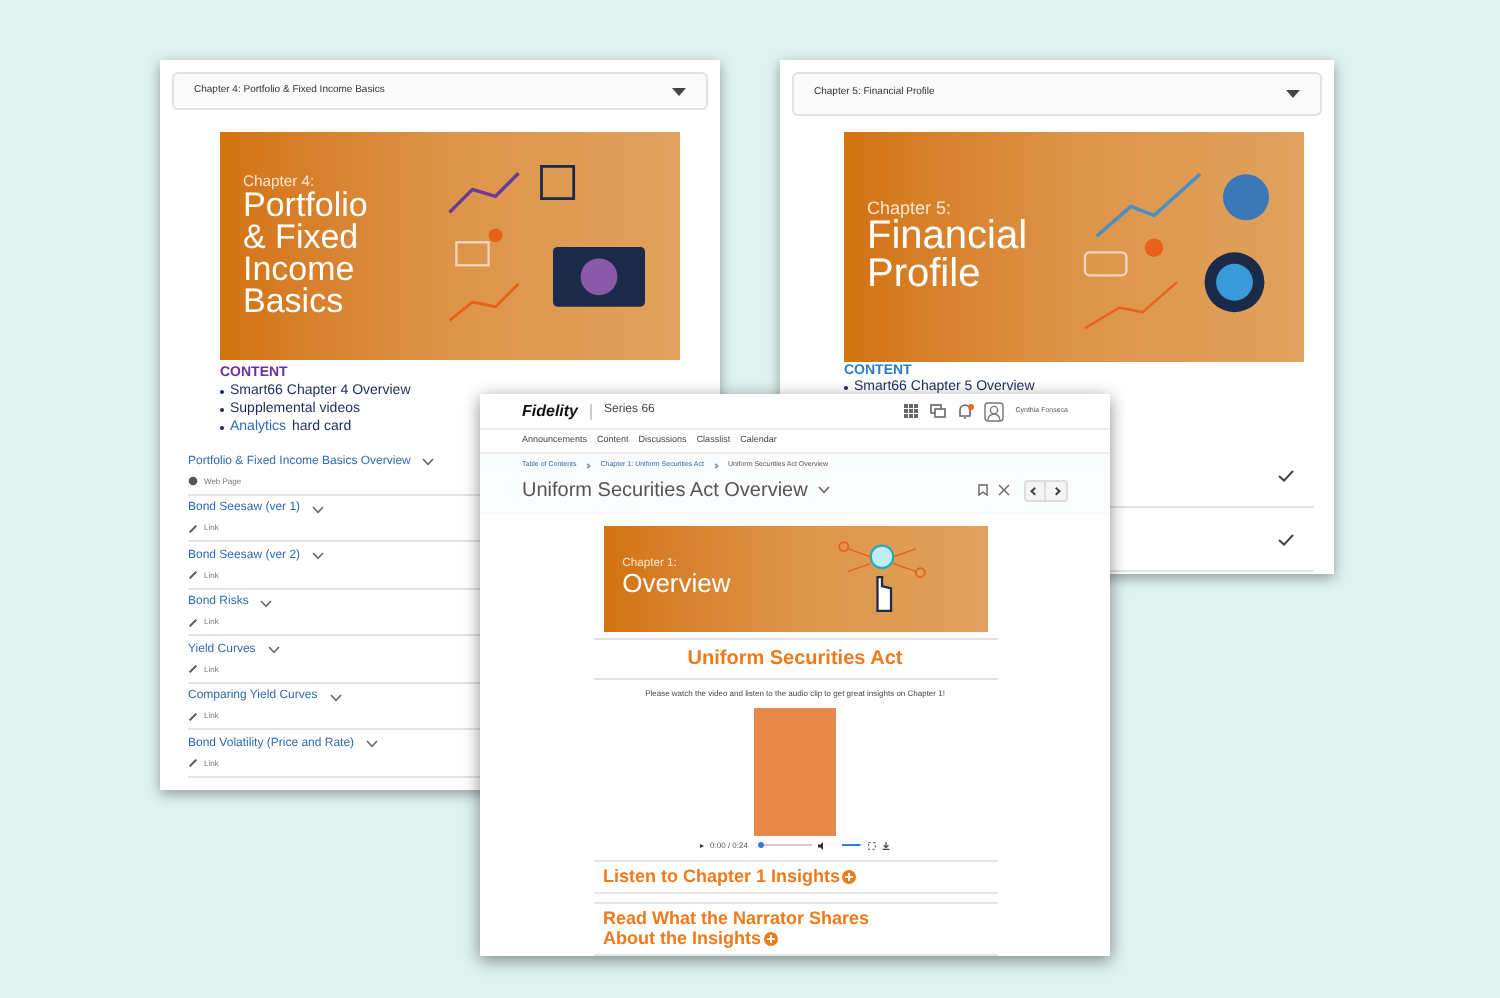 Image resolution: width=1500 pixels, height=998 pixels. What do you see at coordinates (760, 845) in the screenshot?
I see `seek-thumb` at bounding box center [760, 845].